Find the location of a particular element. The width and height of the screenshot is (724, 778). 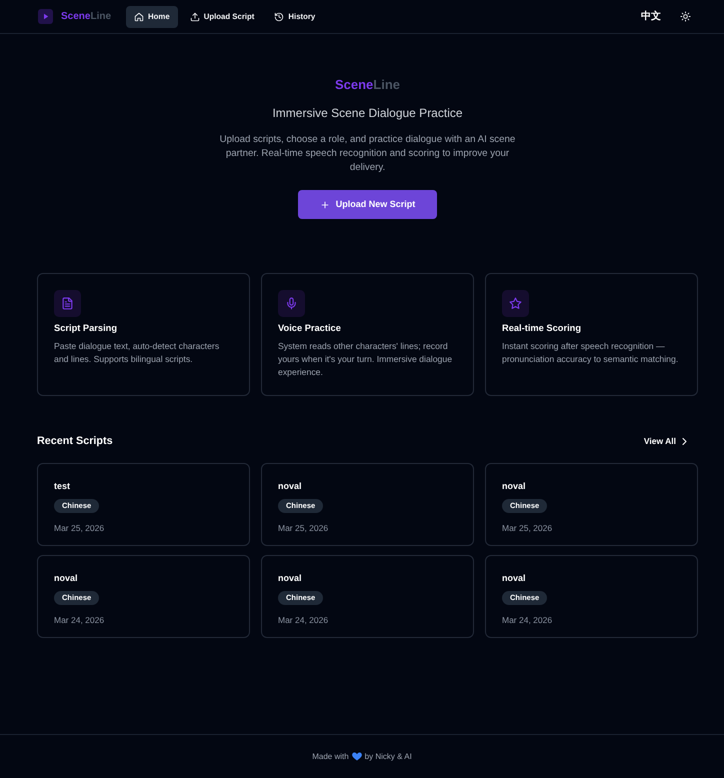

footer-text: Made with is located at coordinates (330, 756).